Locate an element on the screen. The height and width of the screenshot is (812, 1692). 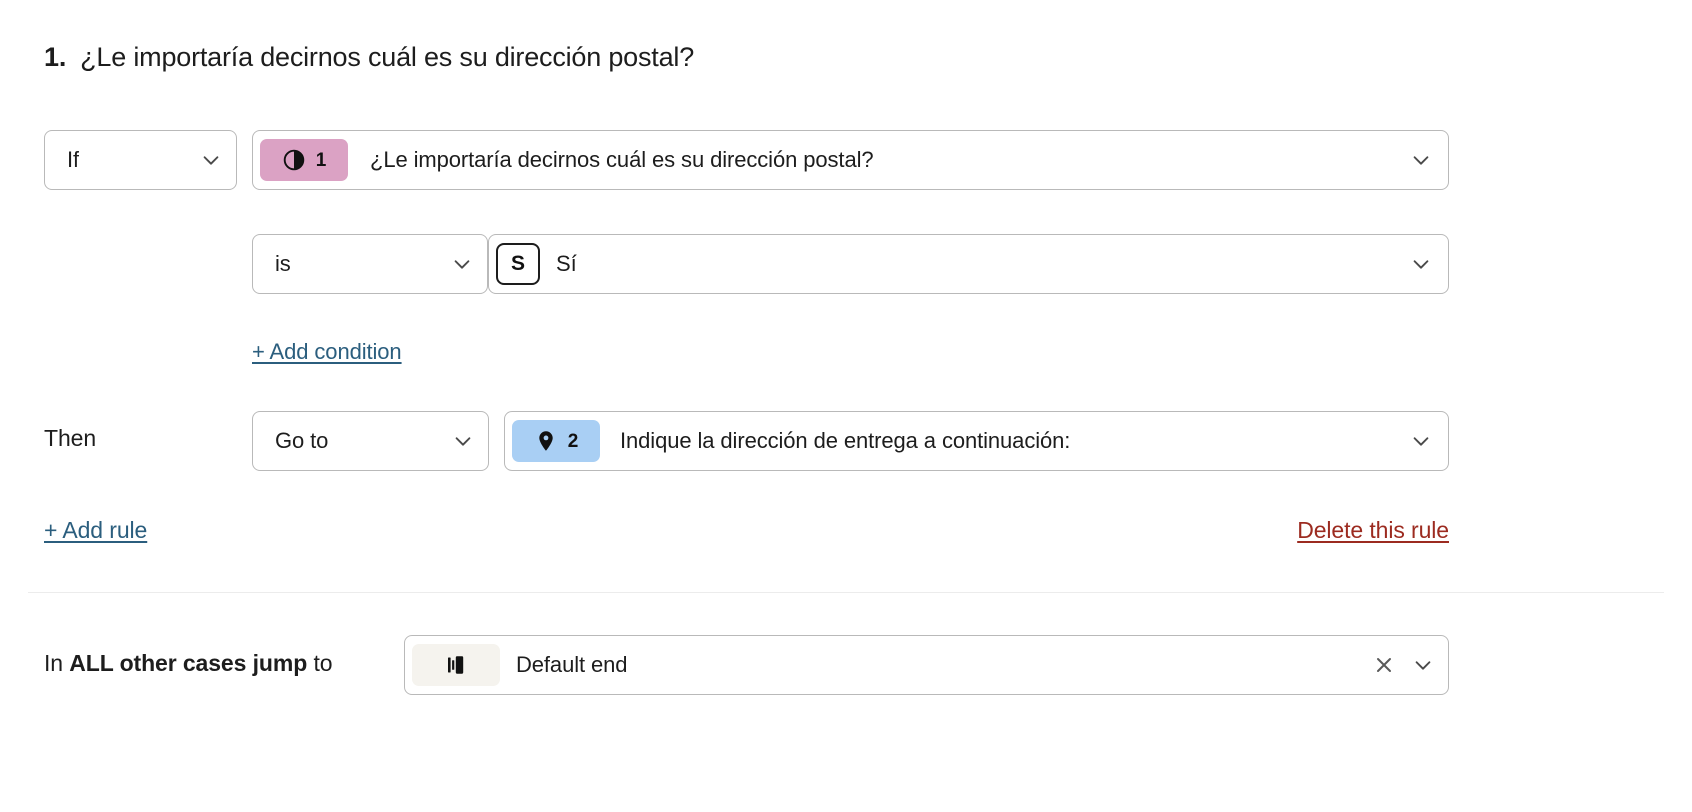
then-label: Then is located at coordinates (70, 438).